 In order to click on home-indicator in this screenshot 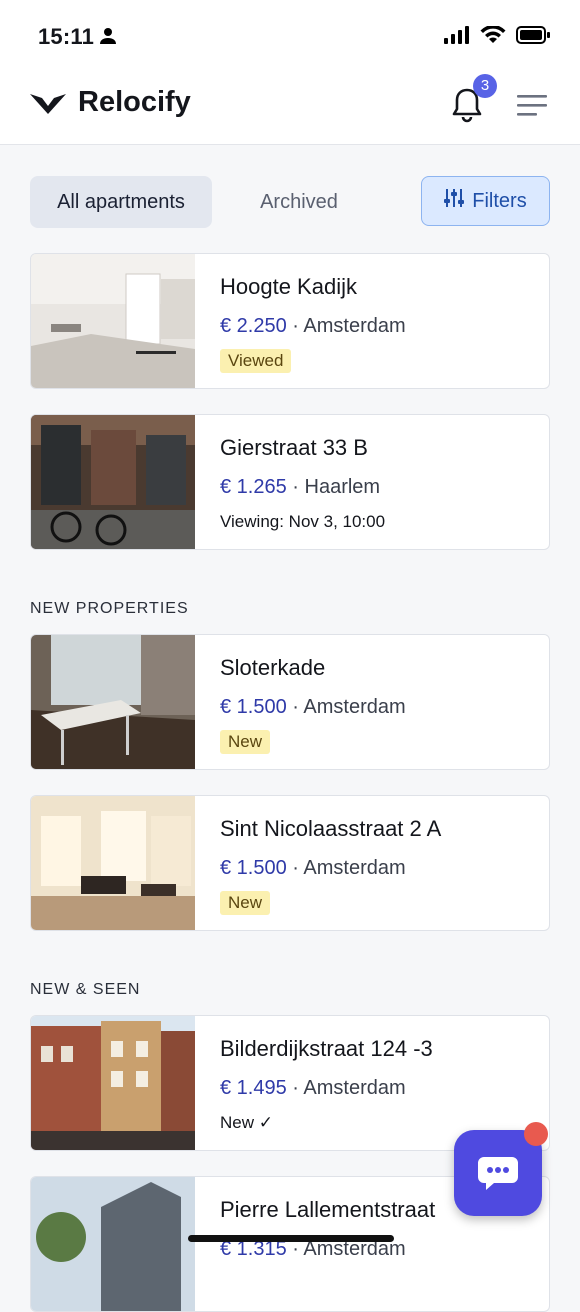, I will do `click(291, 1238)`.